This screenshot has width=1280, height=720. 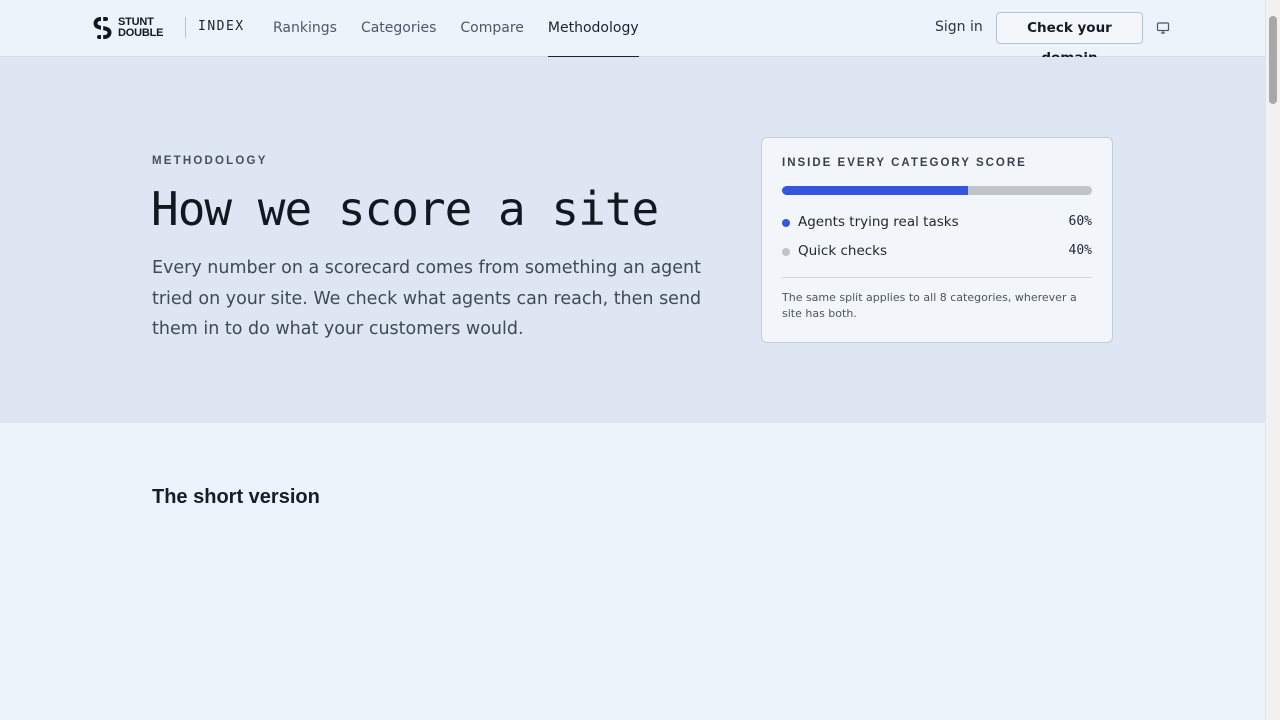 I want to click on legend-row-agents: Agents trying real tasks 60%, so click(x=937, y=224).